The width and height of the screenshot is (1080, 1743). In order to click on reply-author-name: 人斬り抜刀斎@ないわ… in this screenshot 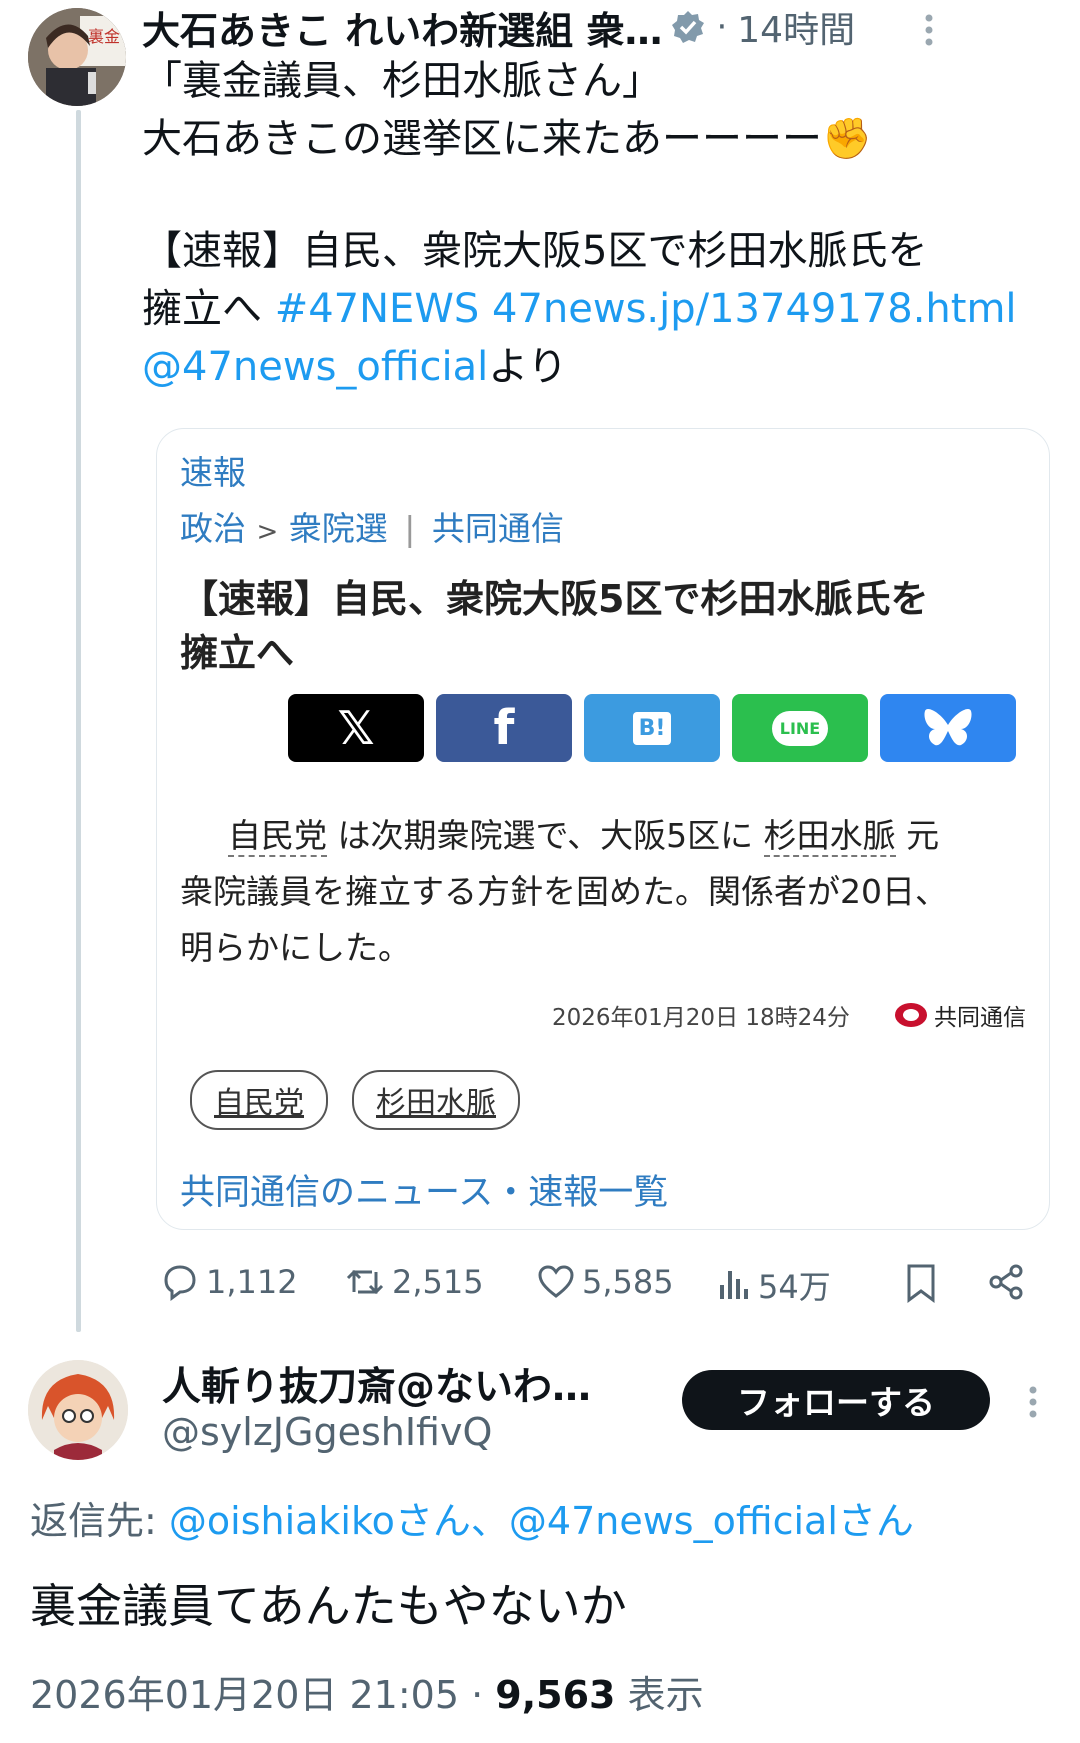, I will do `click(376, 1384)`.